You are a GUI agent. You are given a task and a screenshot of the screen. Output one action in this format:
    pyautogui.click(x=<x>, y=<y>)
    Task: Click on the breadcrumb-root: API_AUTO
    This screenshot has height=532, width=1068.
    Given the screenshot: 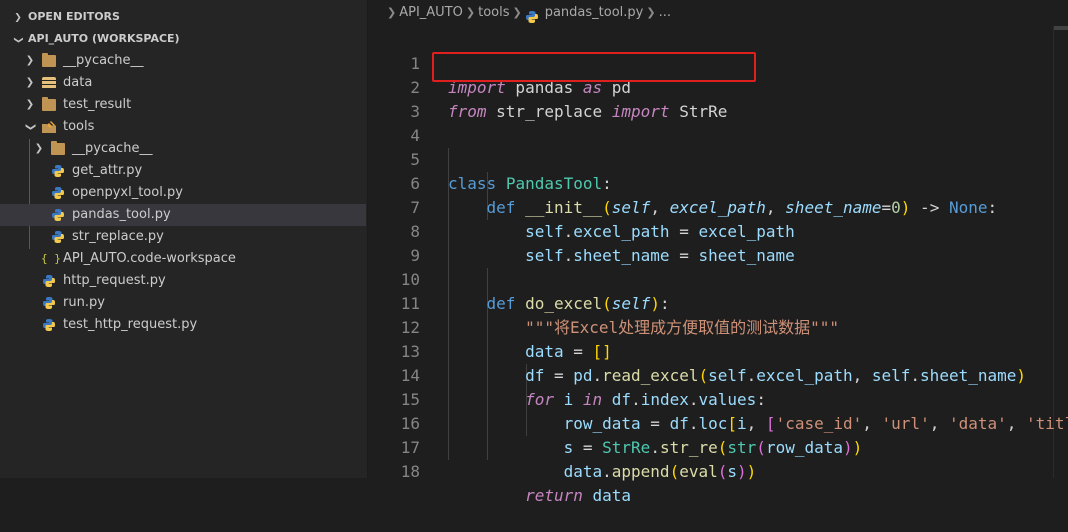 What is the action you would take?
    pyautogui.click(x=431, y=12)
    